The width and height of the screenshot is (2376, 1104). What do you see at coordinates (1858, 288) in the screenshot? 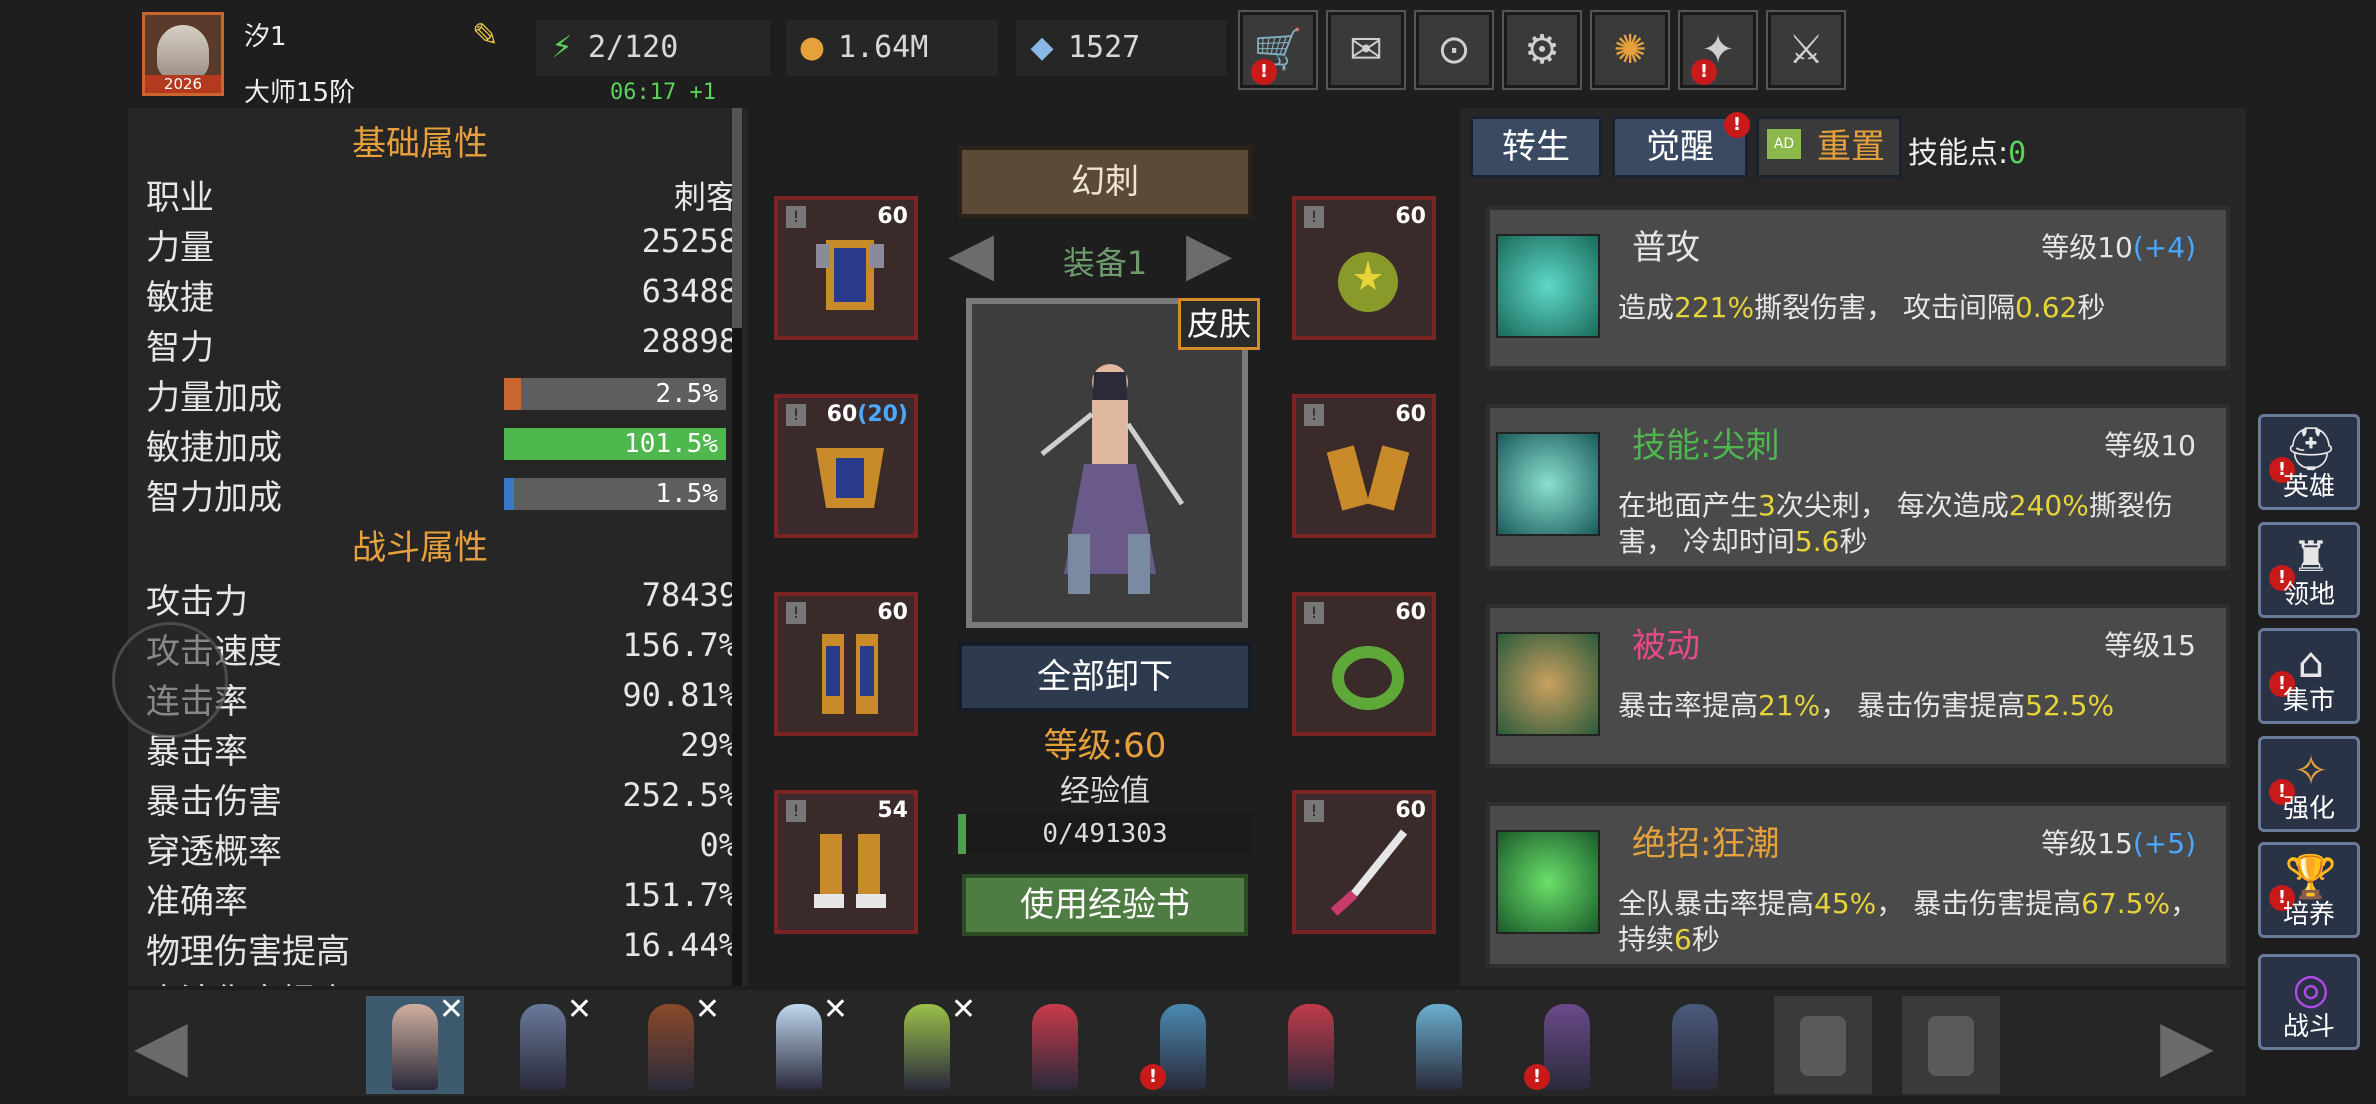
I see `skill-card-basic-attack: 普攻 等级10(+4) 造成221%撕裂伤害， 攻击间隔0.62秒` at bounding box center [1858, 288].